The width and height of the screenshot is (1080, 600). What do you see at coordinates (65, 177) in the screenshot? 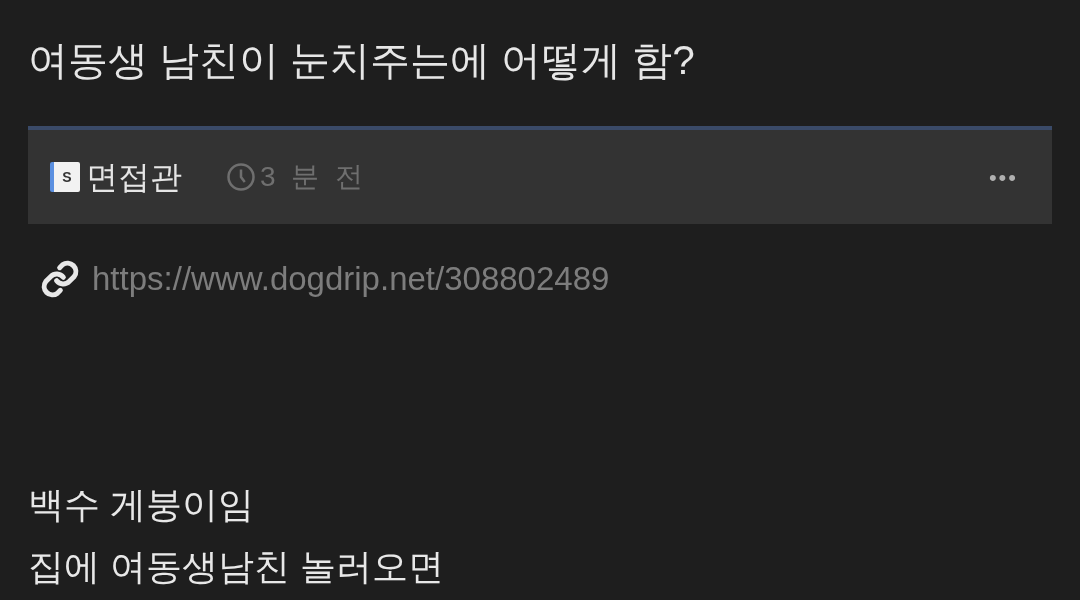
I see `author-badge: S` at bounding box center [65, 177].